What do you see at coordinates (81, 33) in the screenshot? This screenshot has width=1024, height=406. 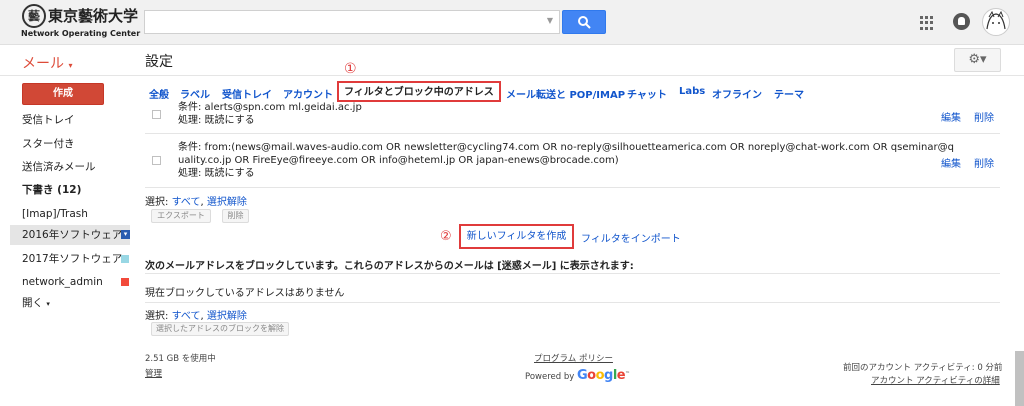 I see `logo-subtitle: Network Operating Center` at bounding box center [81, 33].